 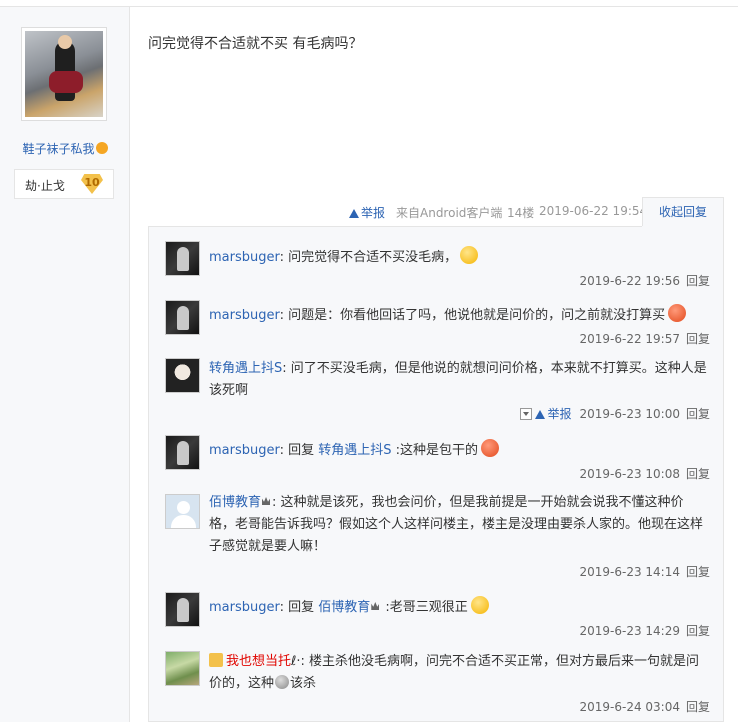 What do you see at coordinates (449, 213) in the screenshot?
I see `post-source: 来自Android客户端` at bounding box center [449, 213].